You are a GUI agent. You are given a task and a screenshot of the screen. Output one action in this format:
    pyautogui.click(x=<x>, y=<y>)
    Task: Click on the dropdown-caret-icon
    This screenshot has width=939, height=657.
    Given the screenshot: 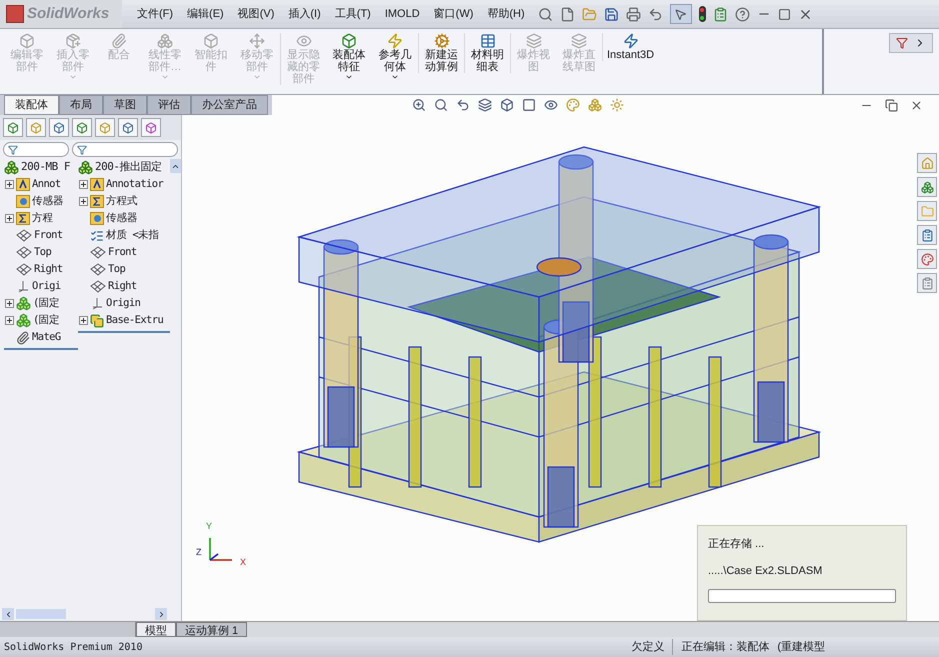 What is the action you would take?
    pyautogui.click(x=165, y=77)
    